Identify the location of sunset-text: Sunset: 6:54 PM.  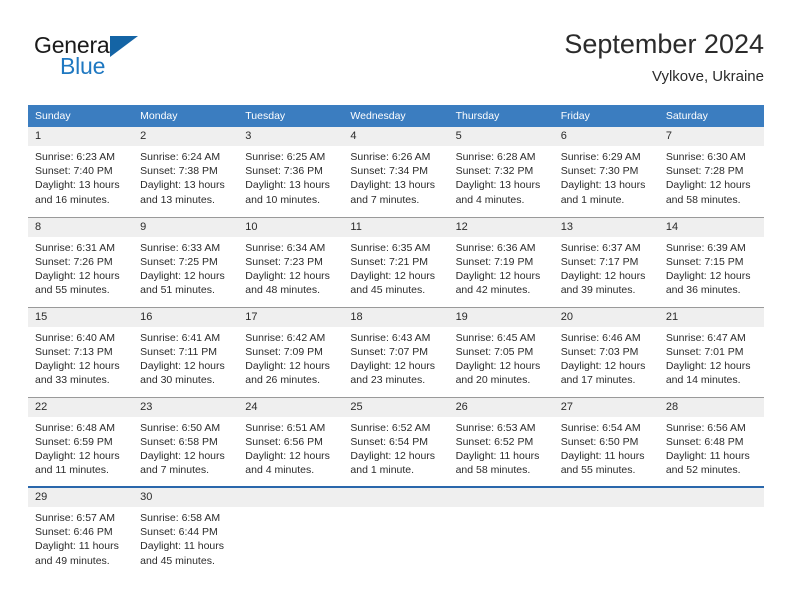
(389, 441).